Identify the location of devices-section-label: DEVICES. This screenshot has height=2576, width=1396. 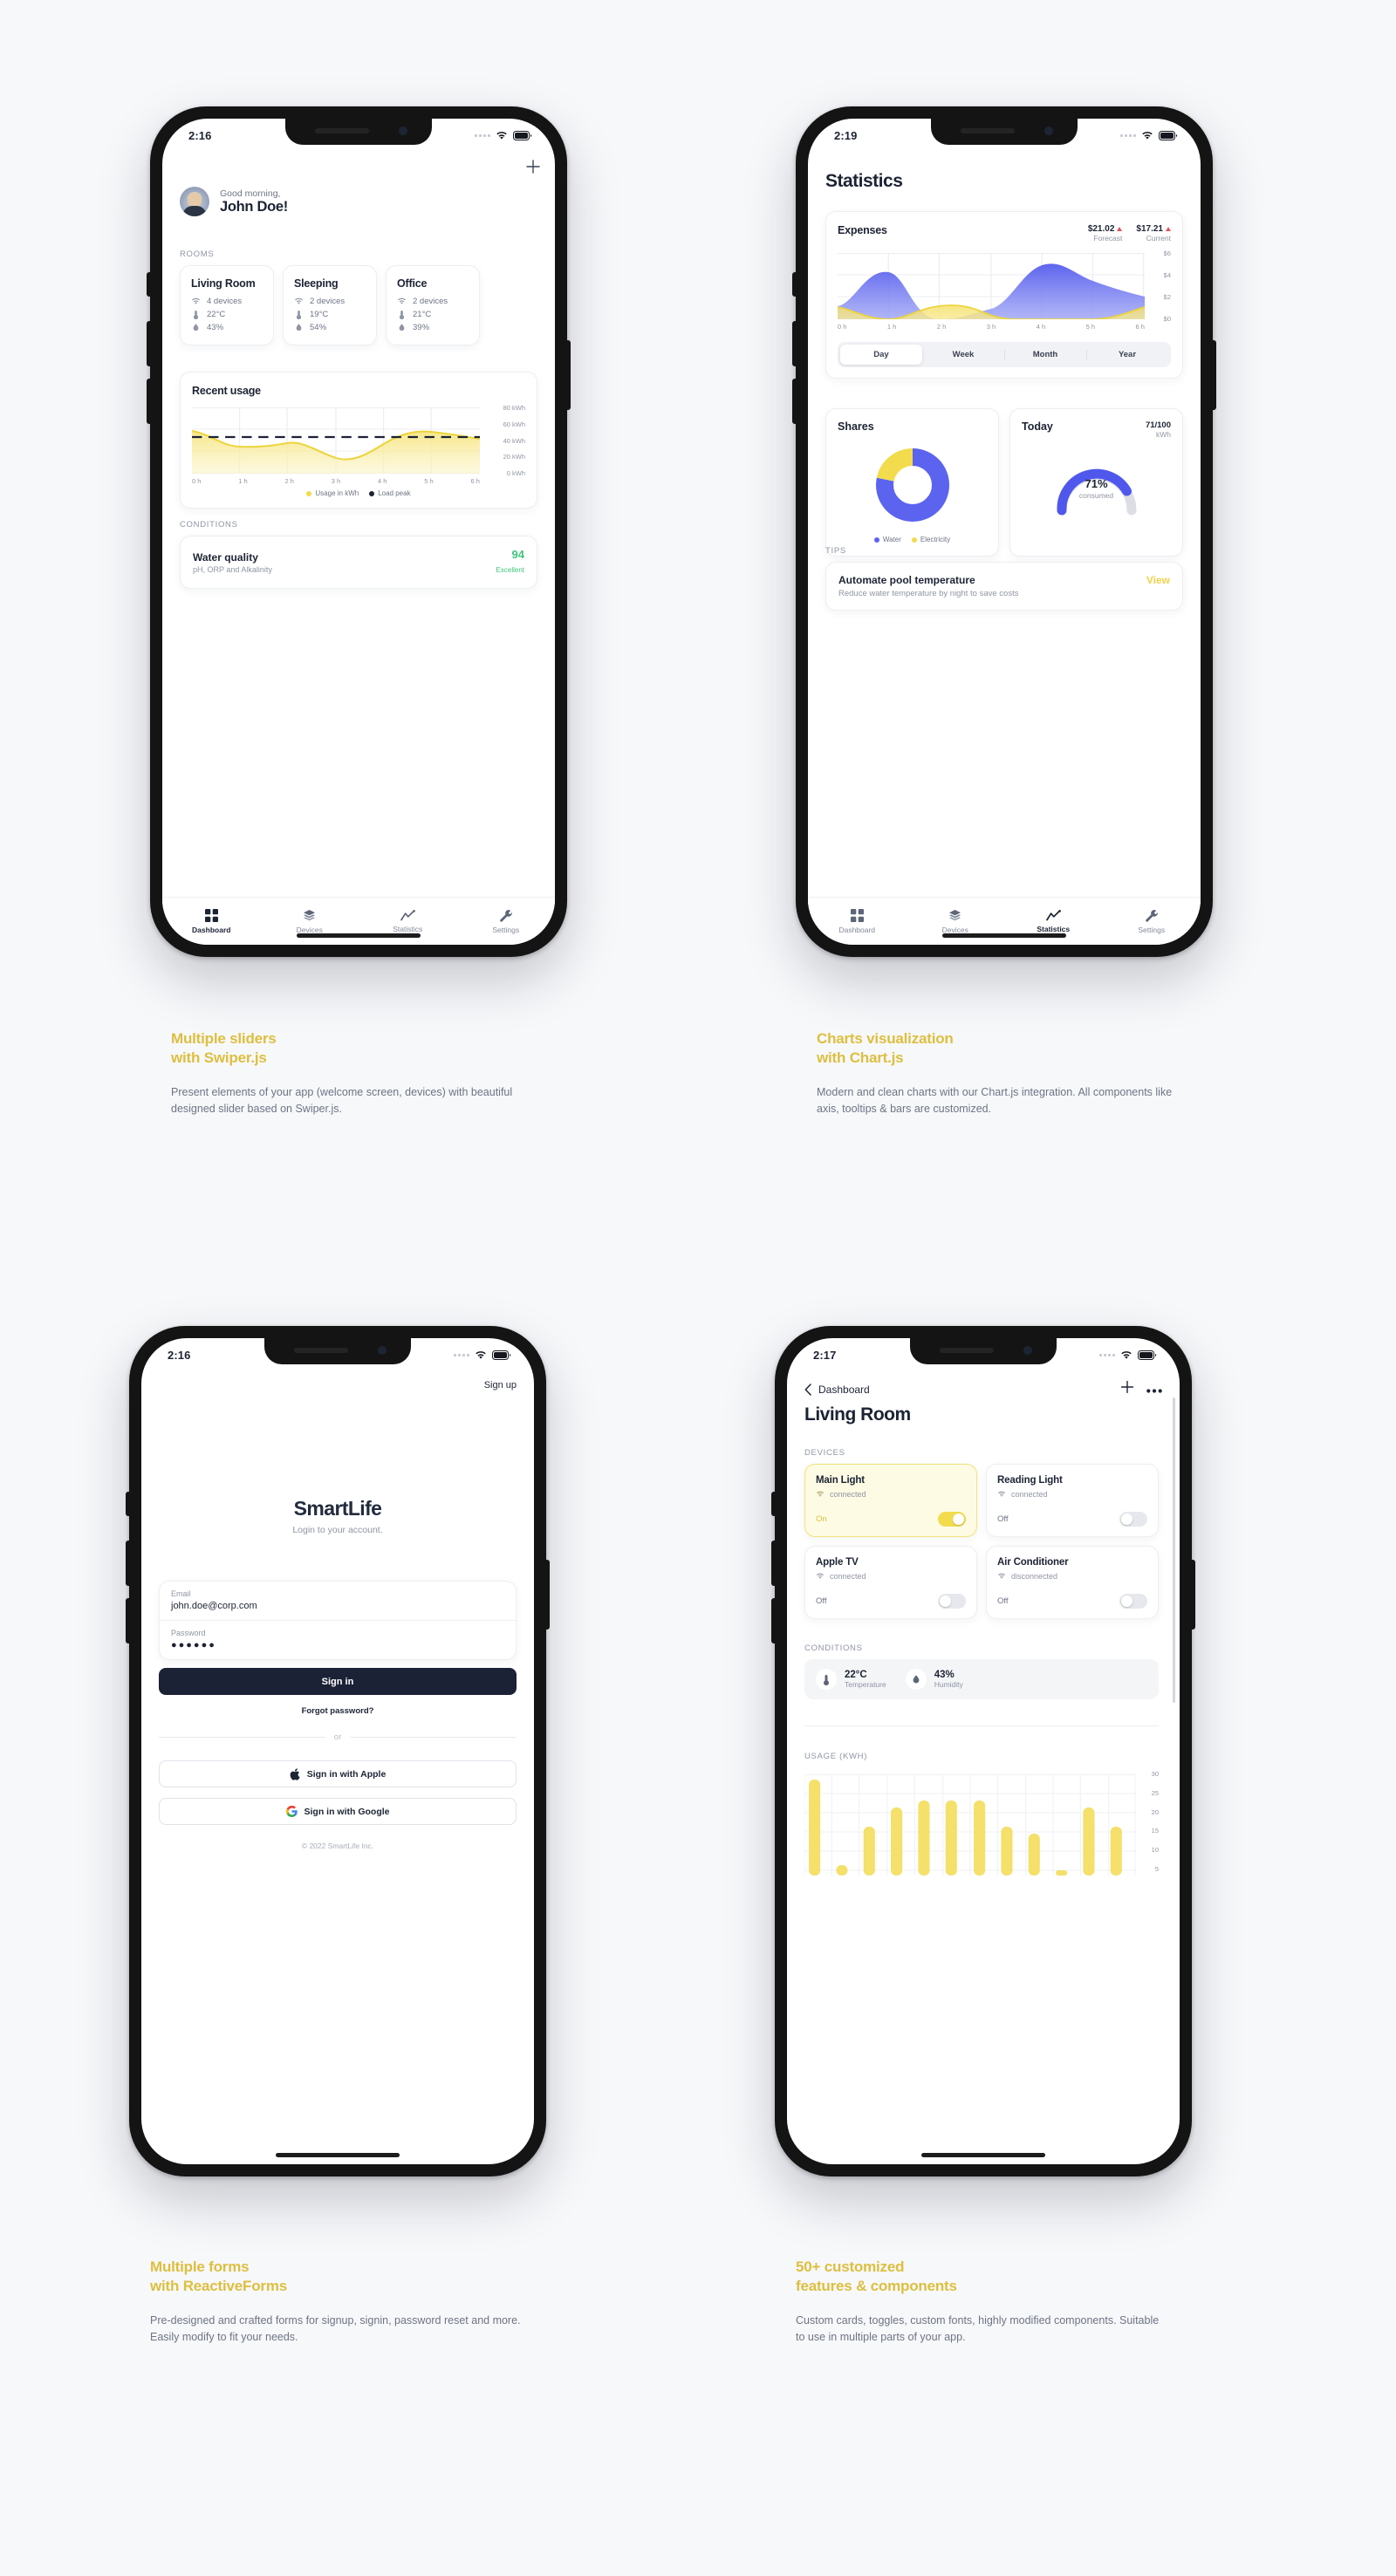
(824, 1453).